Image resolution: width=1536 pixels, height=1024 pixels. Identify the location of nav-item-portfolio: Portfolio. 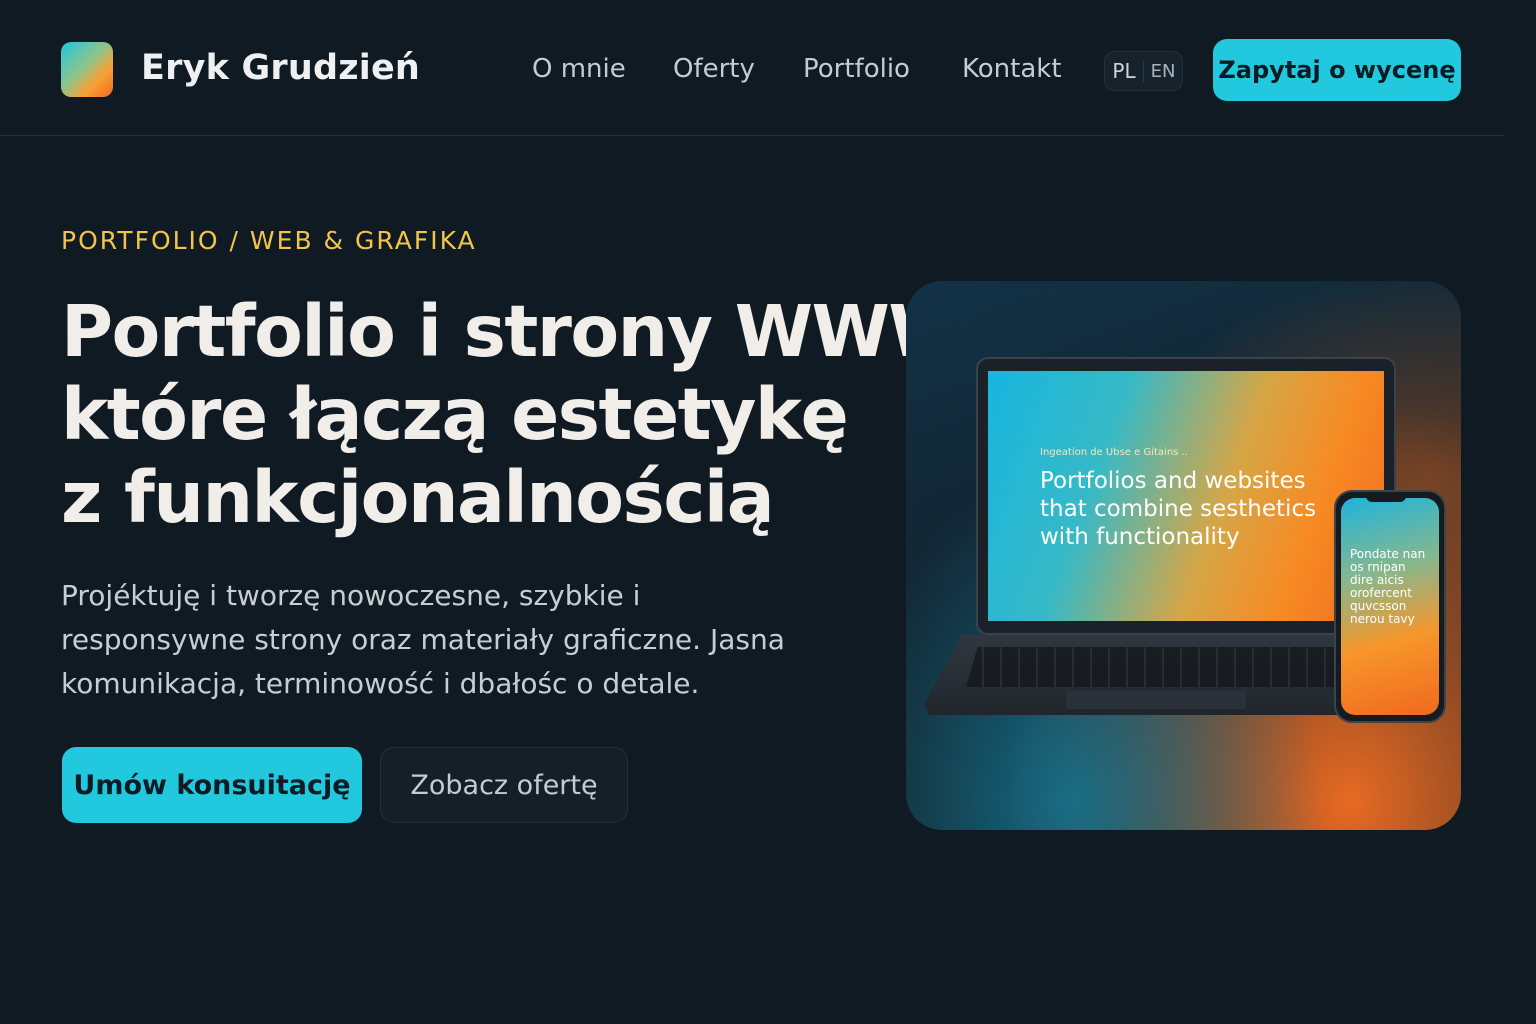
(856, 69).